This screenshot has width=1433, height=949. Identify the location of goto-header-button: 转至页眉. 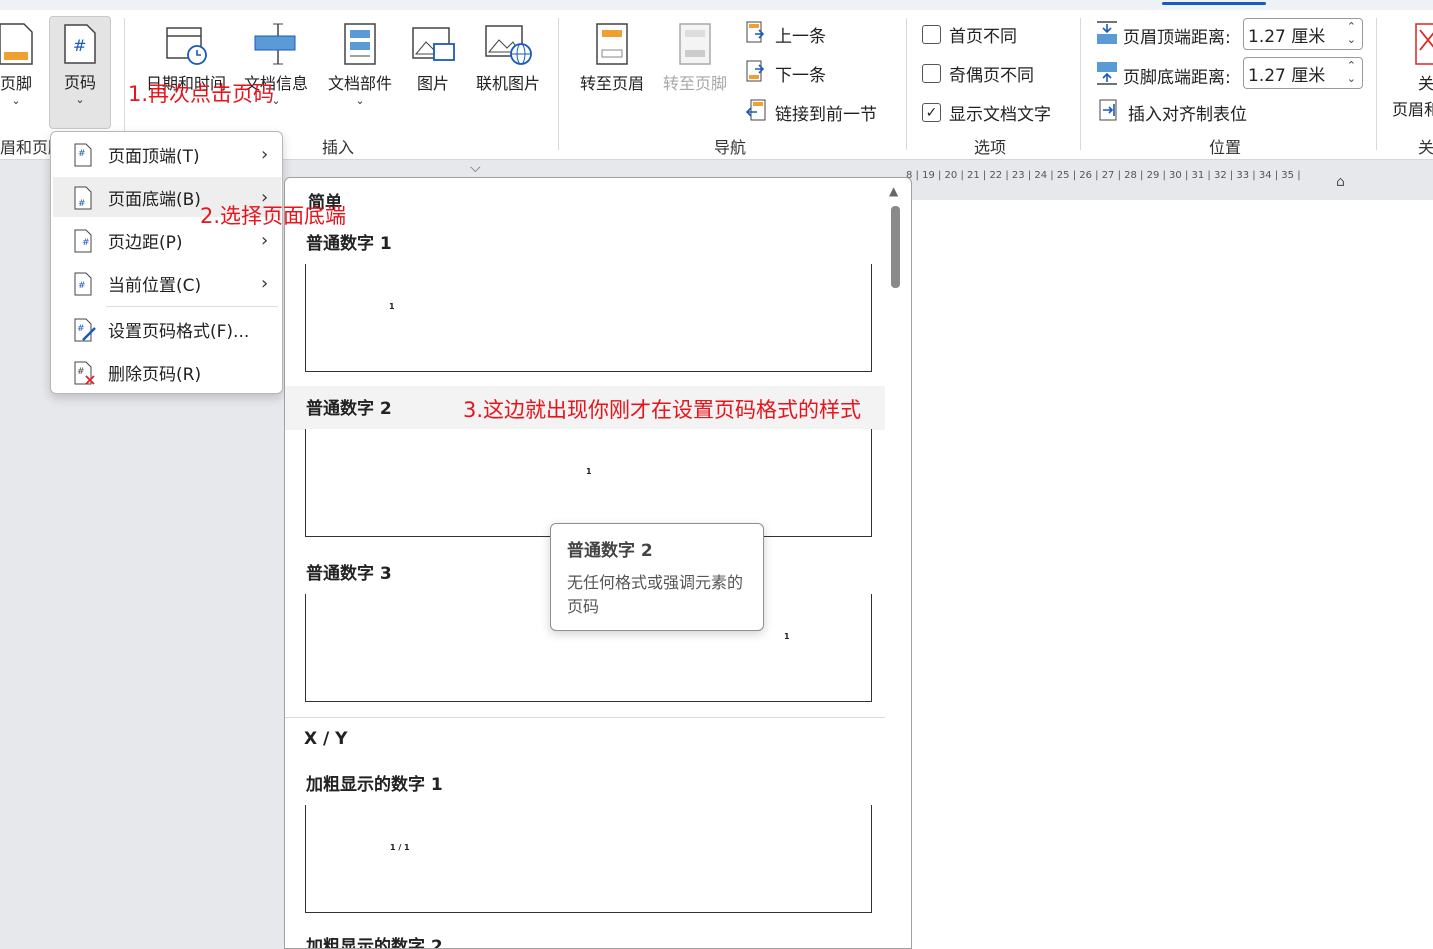
(612, 58).